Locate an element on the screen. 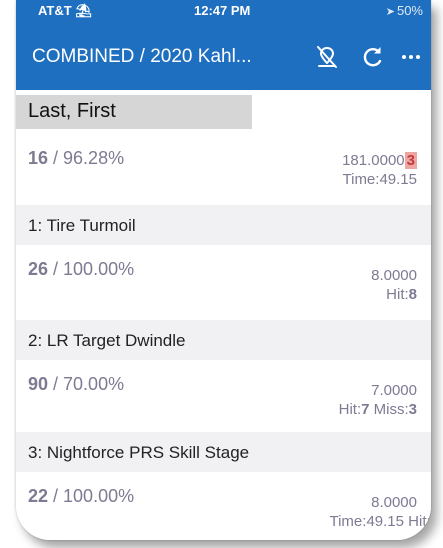 The image size is (443, 548). points-value: 16 is located at coordinates (38, 158).